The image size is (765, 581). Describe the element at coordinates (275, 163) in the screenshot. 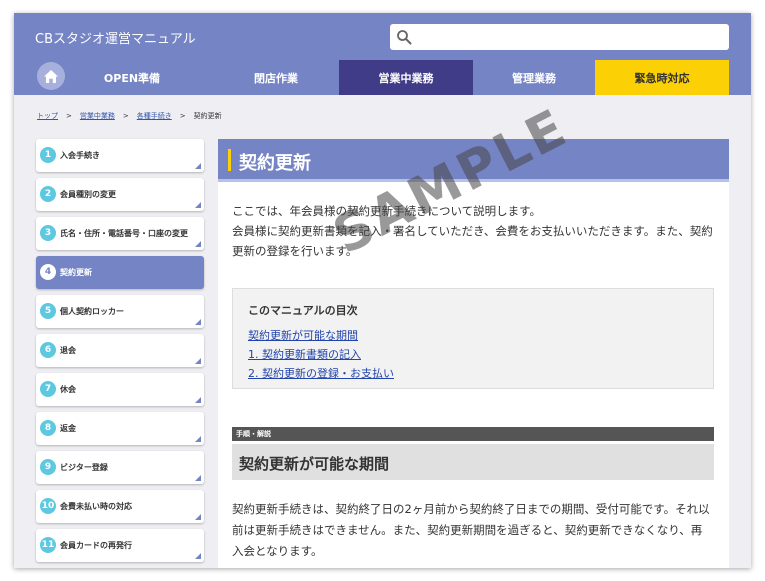

I see `page-title: 契約更新` at that location.